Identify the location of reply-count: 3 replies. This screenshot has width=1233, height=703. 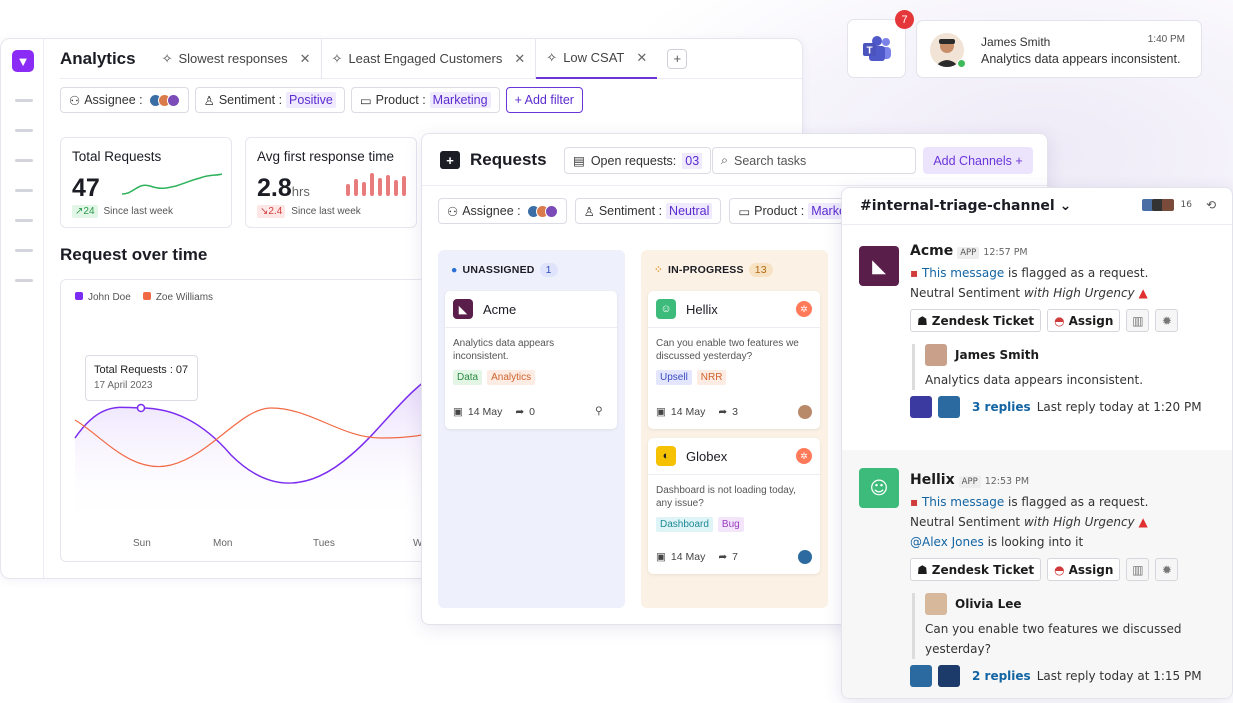
(1001, 407).